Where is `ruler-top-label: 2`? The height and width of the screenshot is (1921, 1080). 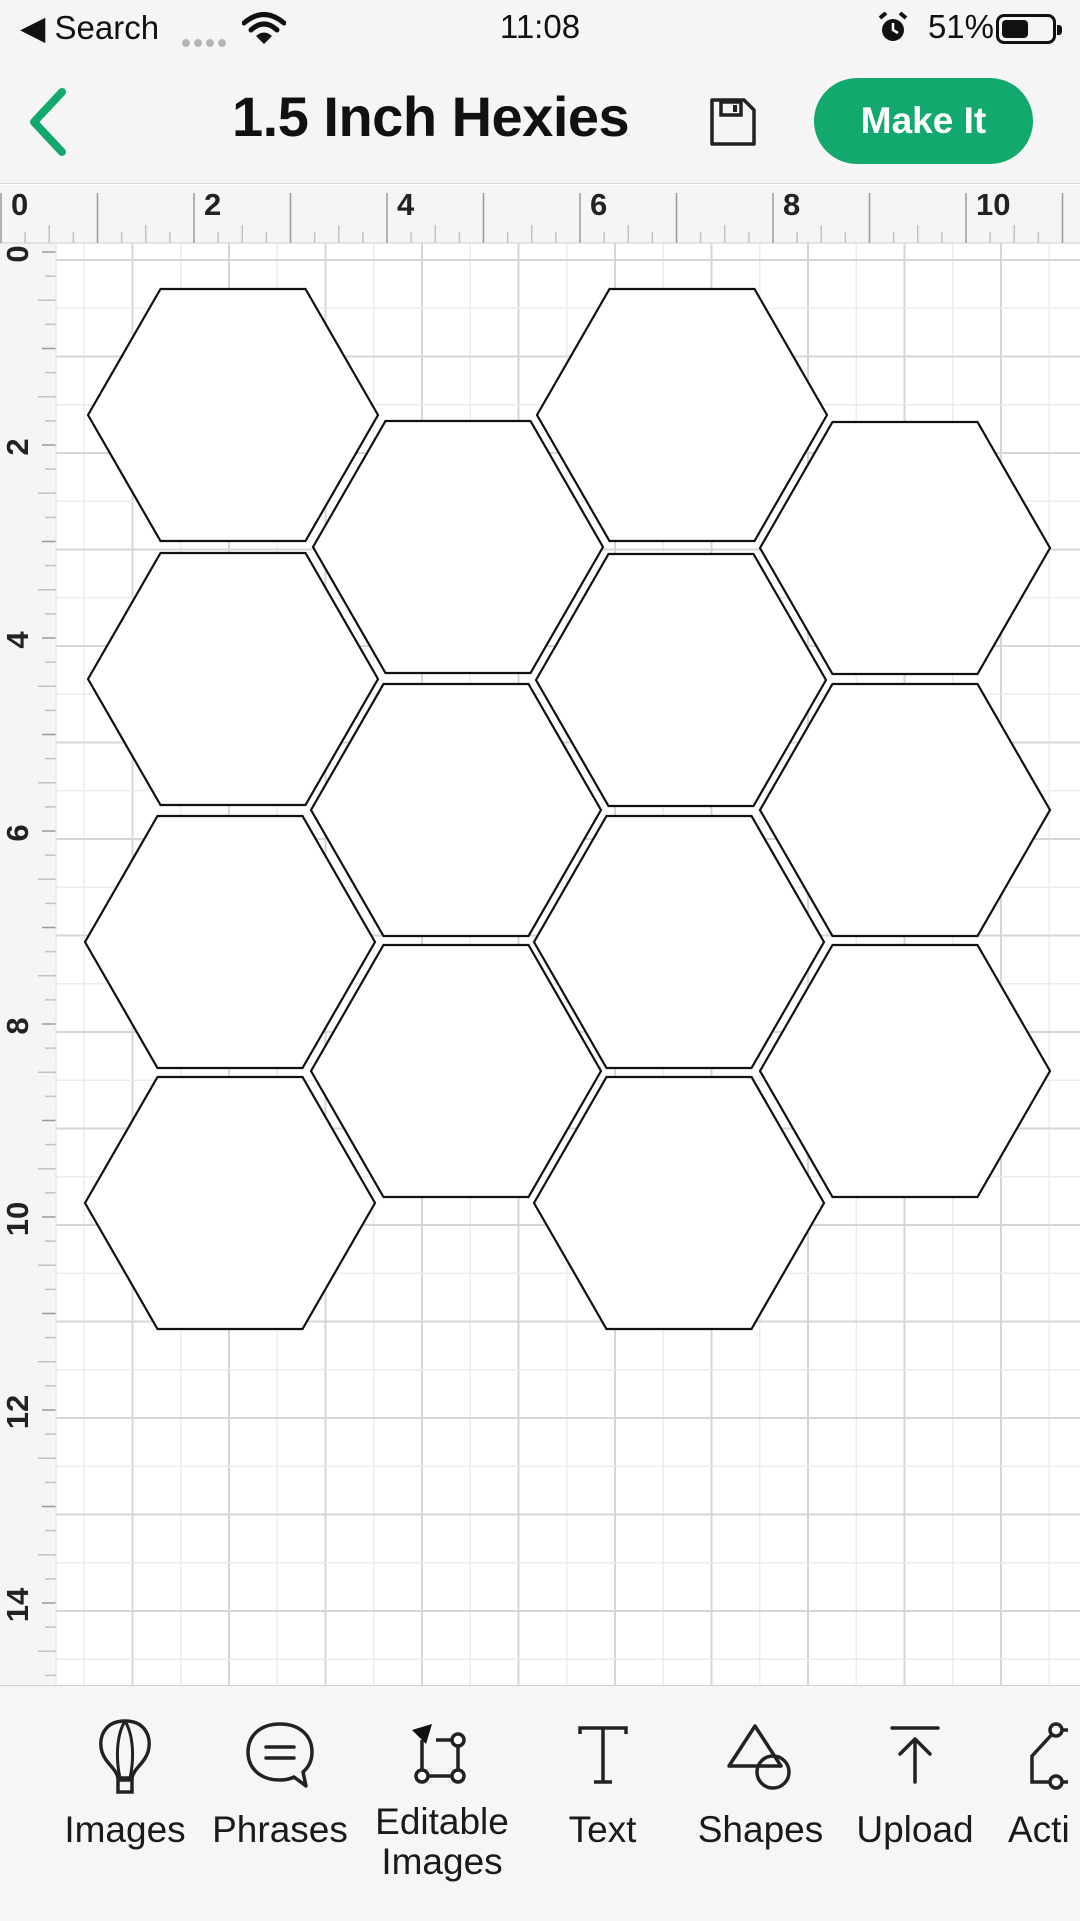 ruler-top-label: 2 is located at coordinates (212, 204).